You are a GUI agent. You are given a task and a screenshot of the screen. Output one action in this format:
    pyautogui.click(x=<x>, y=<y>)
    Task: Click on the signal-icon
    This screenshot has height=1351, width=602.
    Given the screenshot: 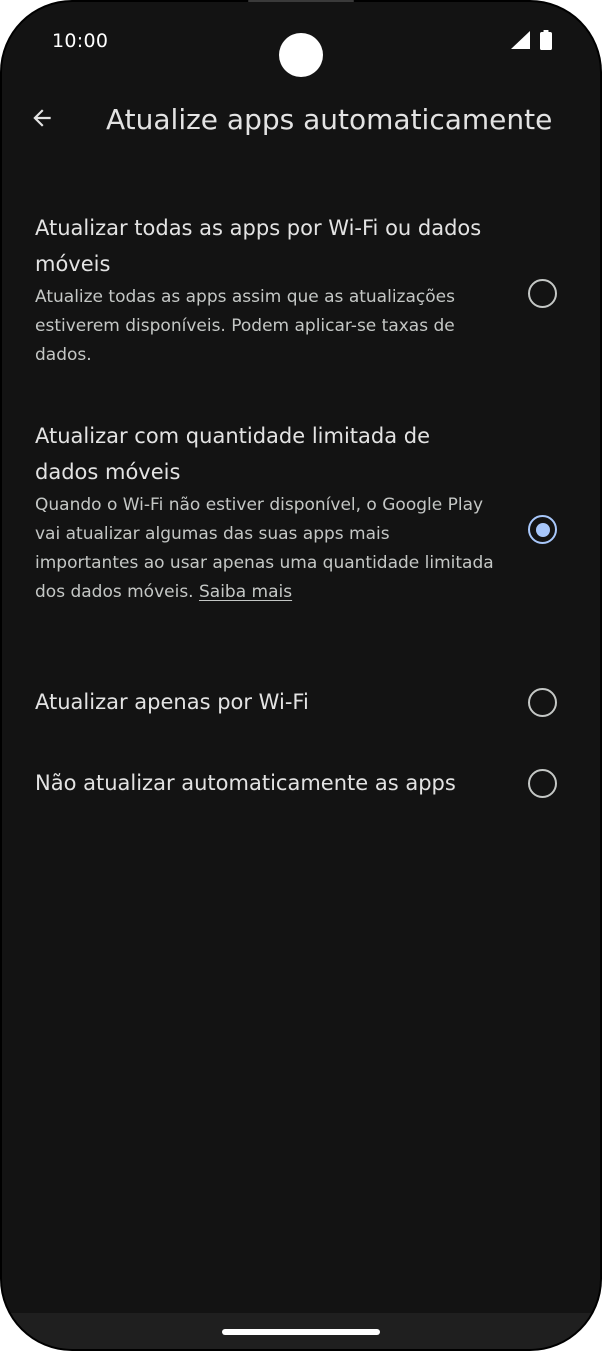 What is the action you would take?
    pyautogui.click(x=521, y=40)
    